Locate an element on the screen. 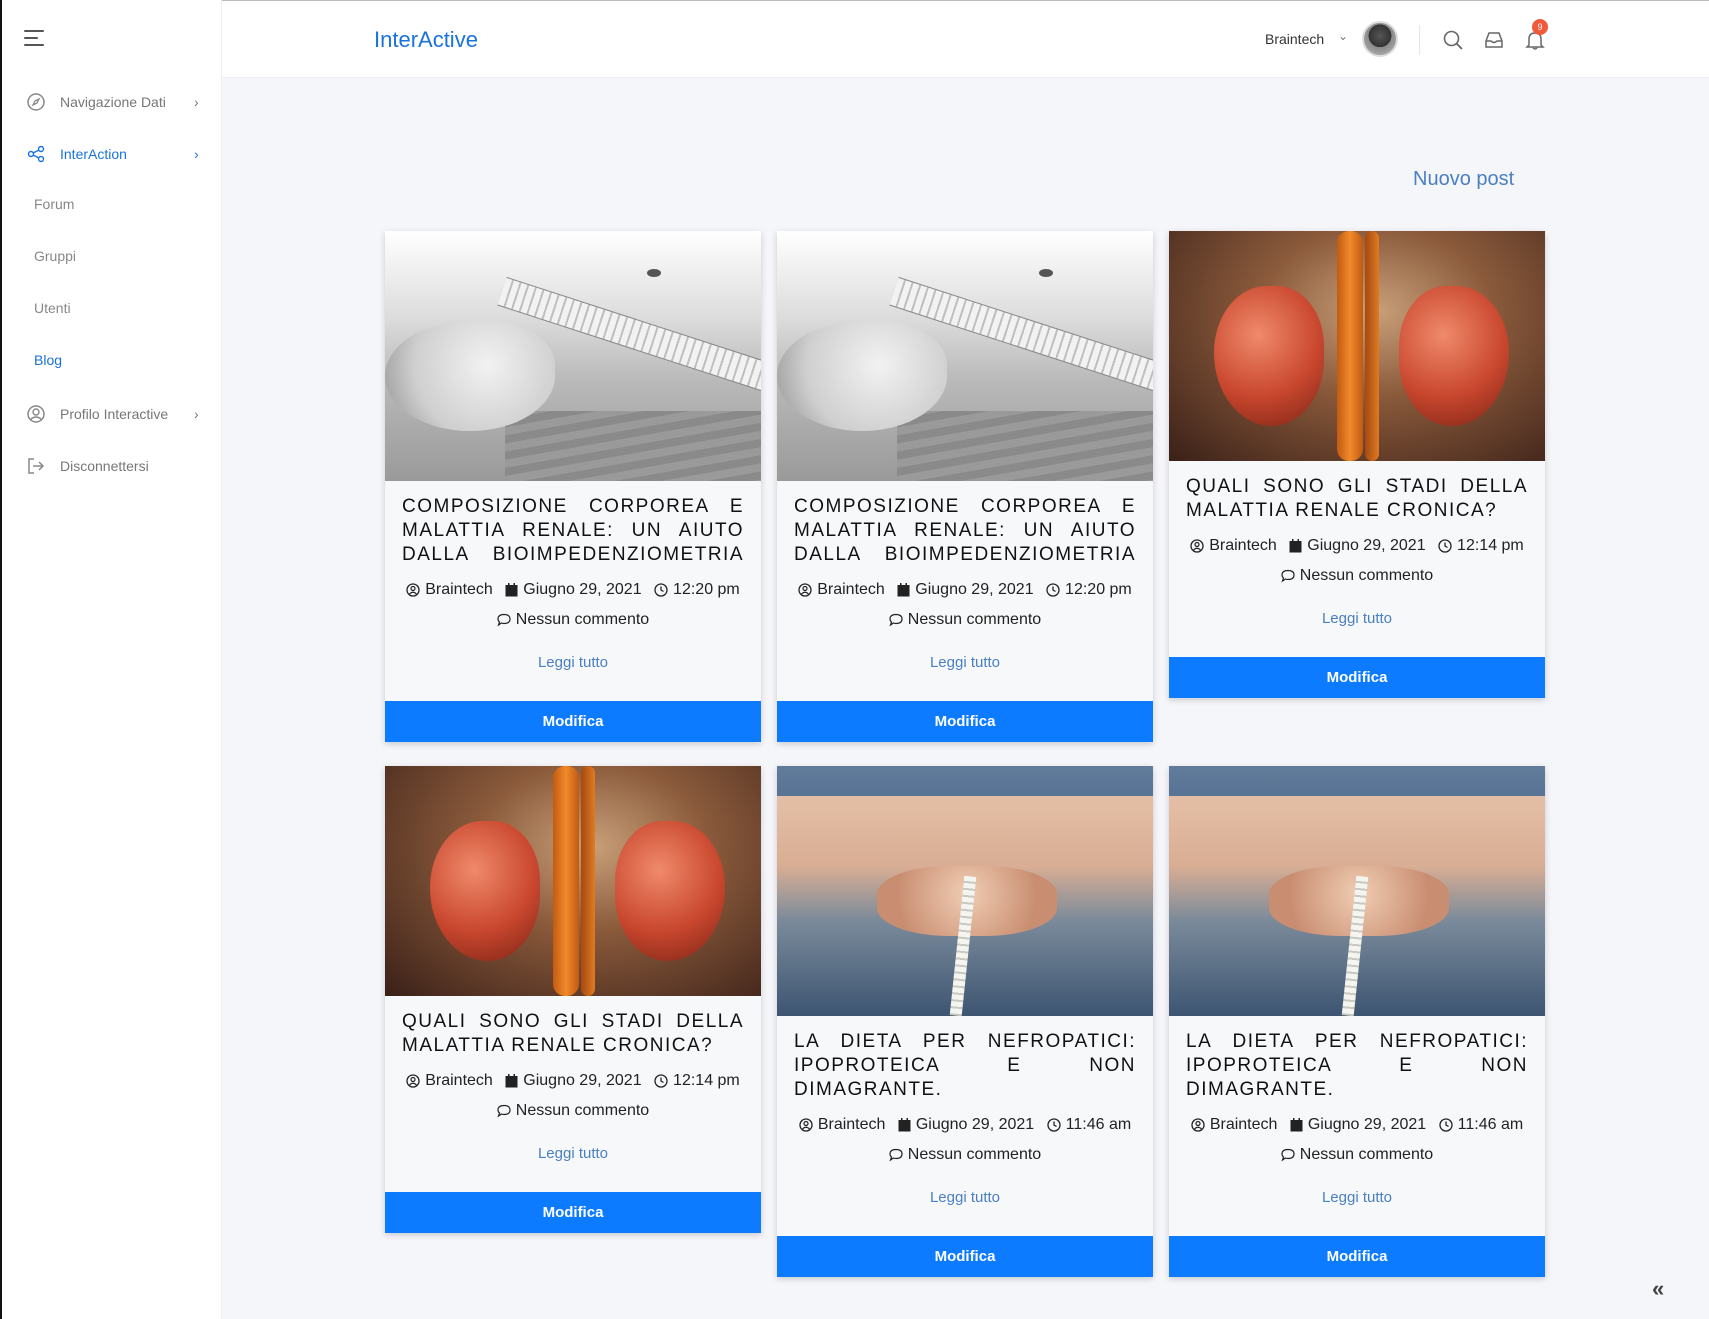 The height and width of the screenshot is (1319, 1709). sidebar-subitem-gruppi: Gruppi is located at coordinates (55, 256).